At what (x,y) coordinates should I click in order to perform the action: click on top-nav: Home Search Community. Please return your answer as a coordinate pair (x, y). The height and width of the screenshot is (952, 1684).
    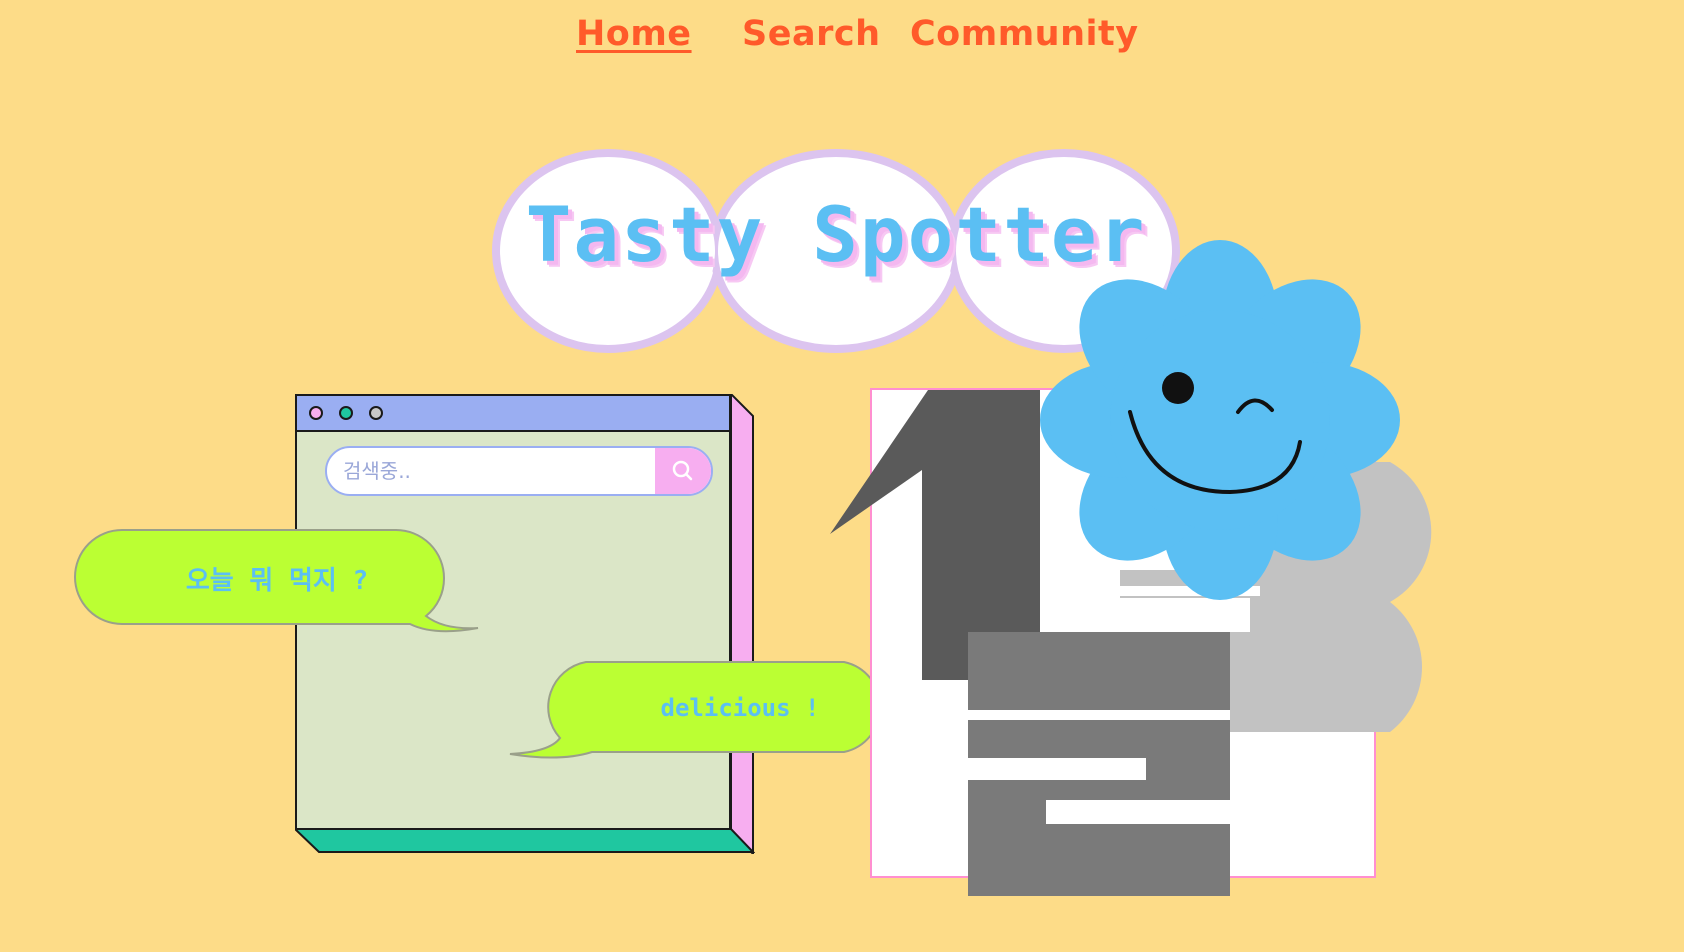
    Looking at the image, I should click on (842, 39).